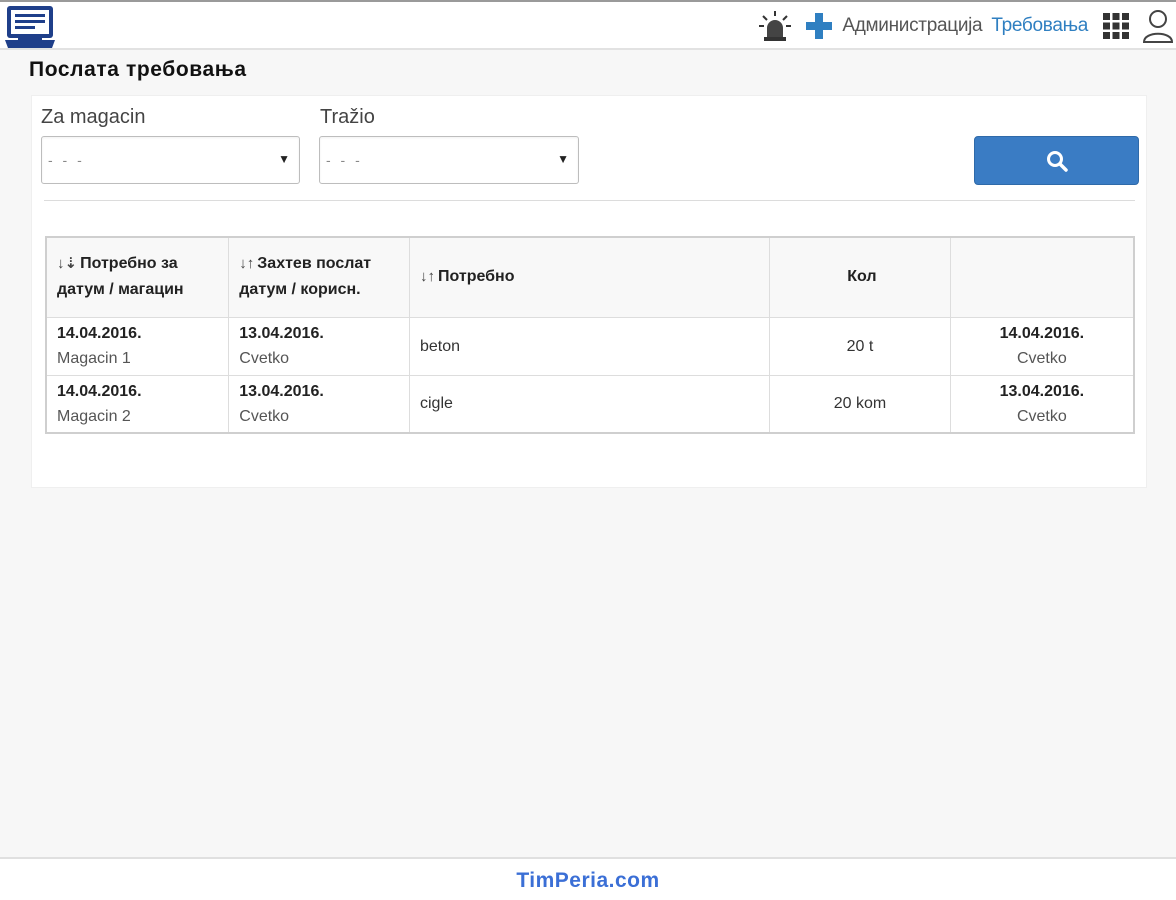 The image size is (1176, 900). I want to click on footer: TimPeria.com, so click(588, 878).